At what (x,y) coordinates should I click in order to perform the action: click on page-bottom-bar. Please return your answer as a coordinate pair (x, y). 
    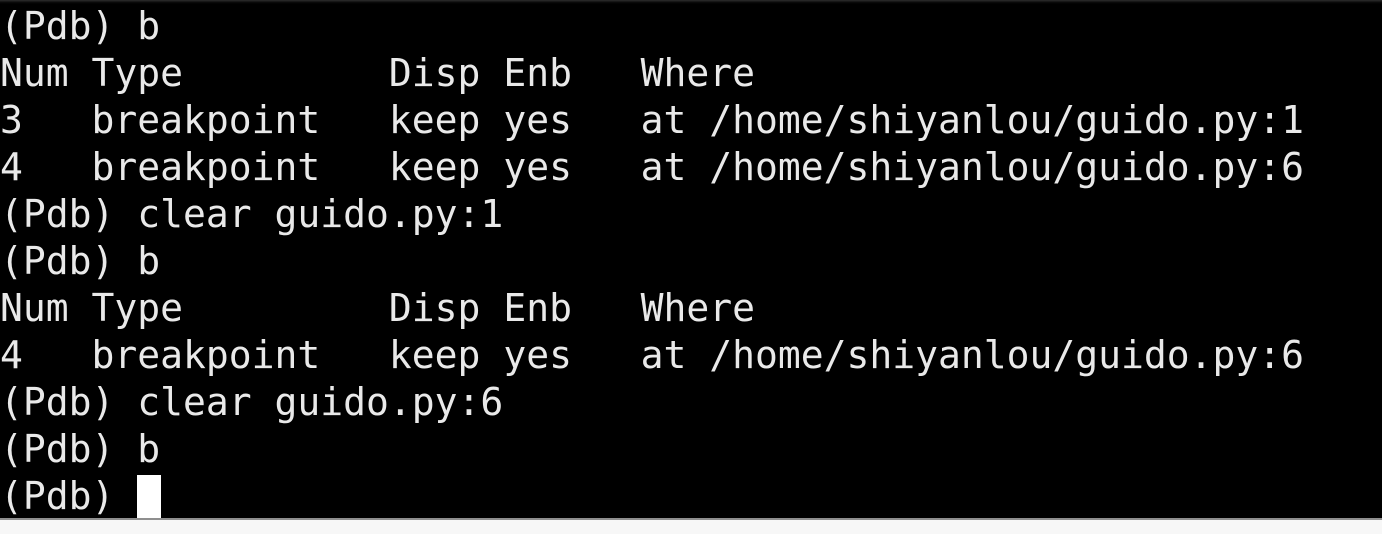
    Looking at the image, I should click on (691, 528).